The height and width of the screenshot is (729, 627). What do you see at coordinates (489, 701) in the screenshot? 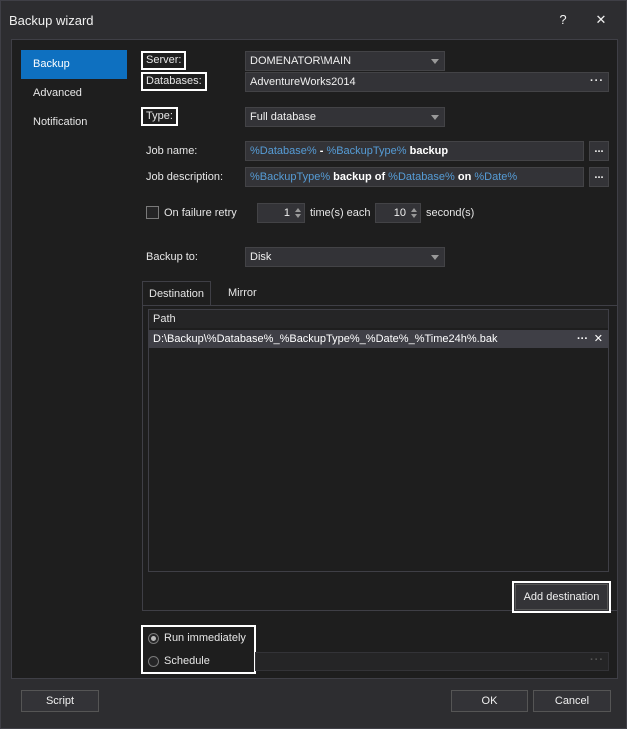
I see `ok-button: OK` at bounding box center [489, 701].